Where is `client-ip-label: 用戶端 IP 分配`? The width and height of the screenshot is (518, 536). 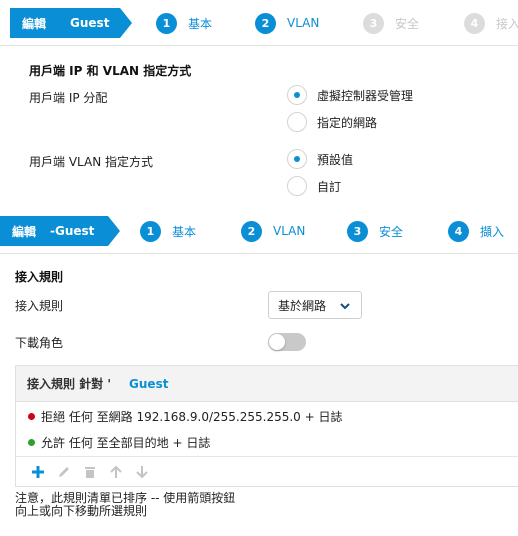
client-ip-label: 用戶端 IP 分配 is located at coordinates (68, 98).